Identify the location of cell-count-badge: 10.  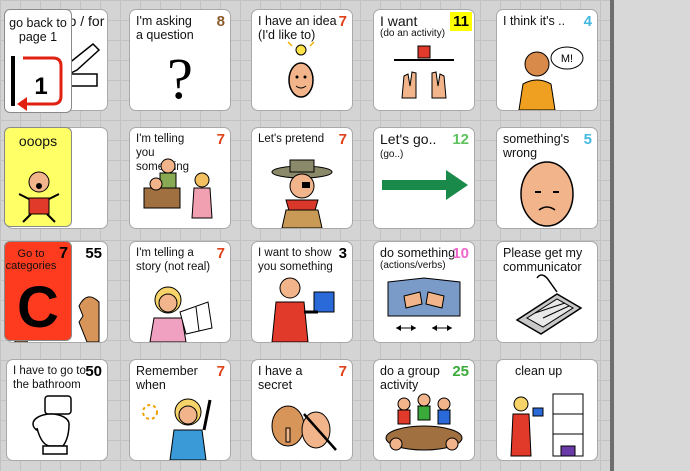
(460, 253).